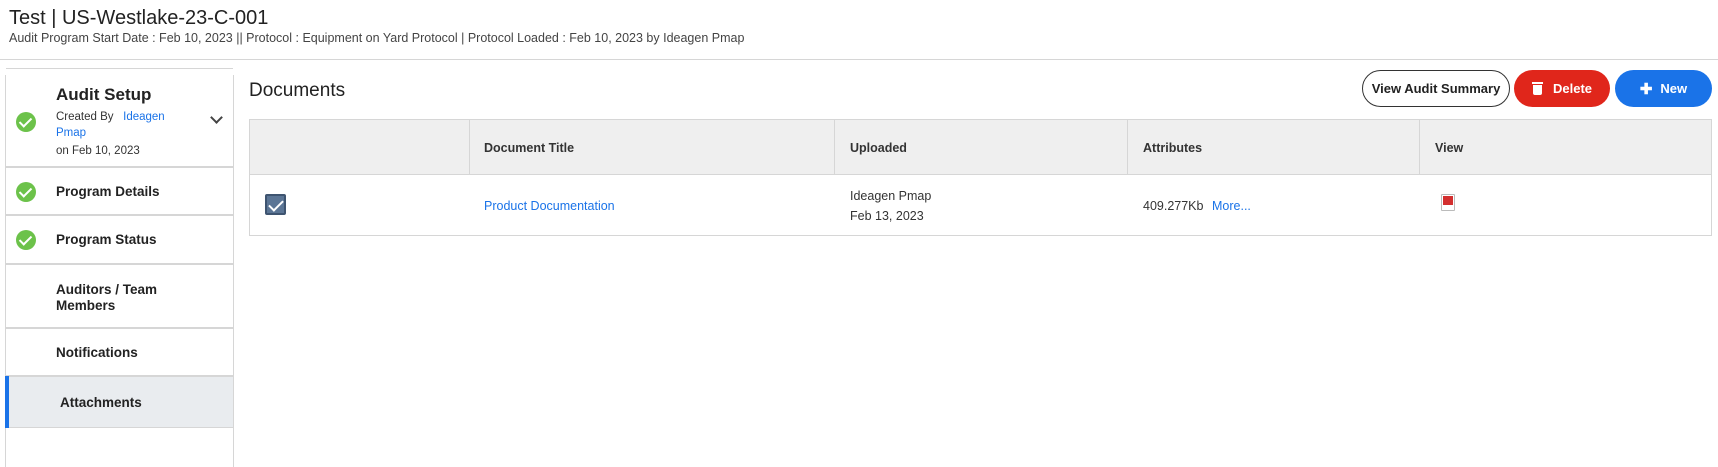 This screenshot has height=467, width=1718. What do you see at coordinates (116, 125) in the screenshot?
I see `audit-setup-created-by: Created By Ideagen Pmap` at bounding box center [116, 125].